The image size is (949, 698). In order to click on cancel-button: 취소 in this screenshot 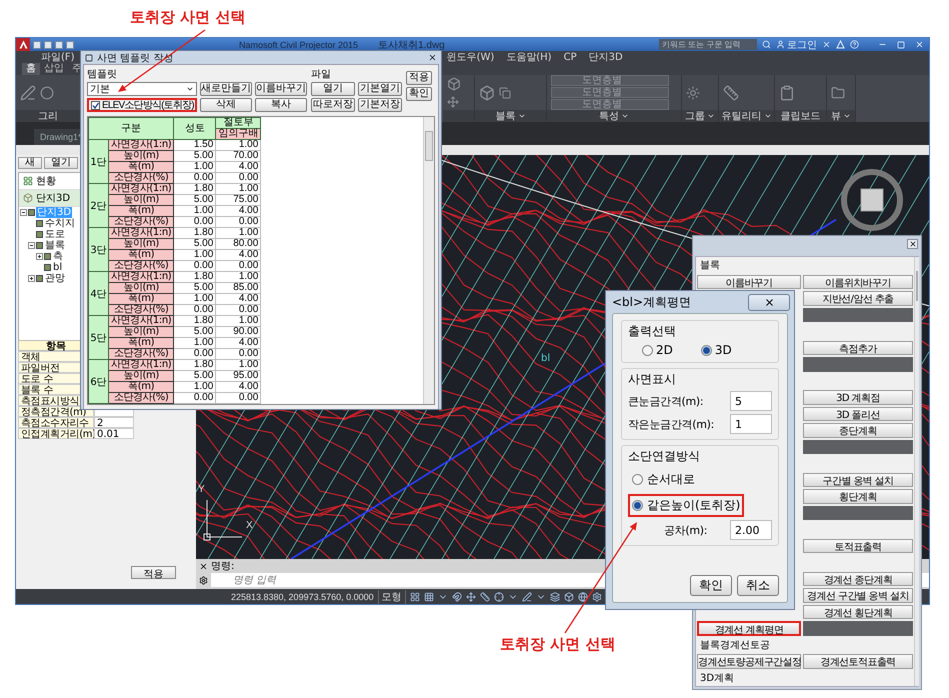, I will do `click(758, 585)`.